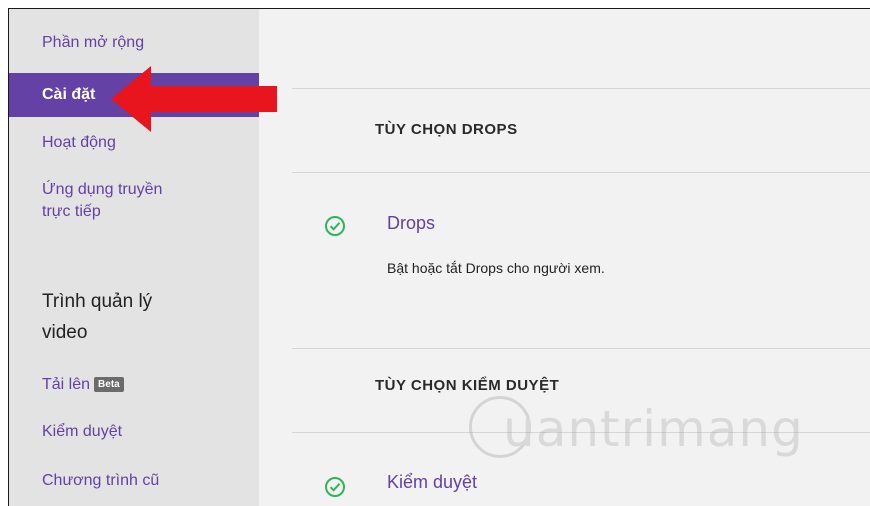 Image resolution: width=870 pixels, height=506 pixels. Describe the element at coordinates (71, 211) in the screenshot. I see `sidebar-item-label: trực tiếp` at that location.